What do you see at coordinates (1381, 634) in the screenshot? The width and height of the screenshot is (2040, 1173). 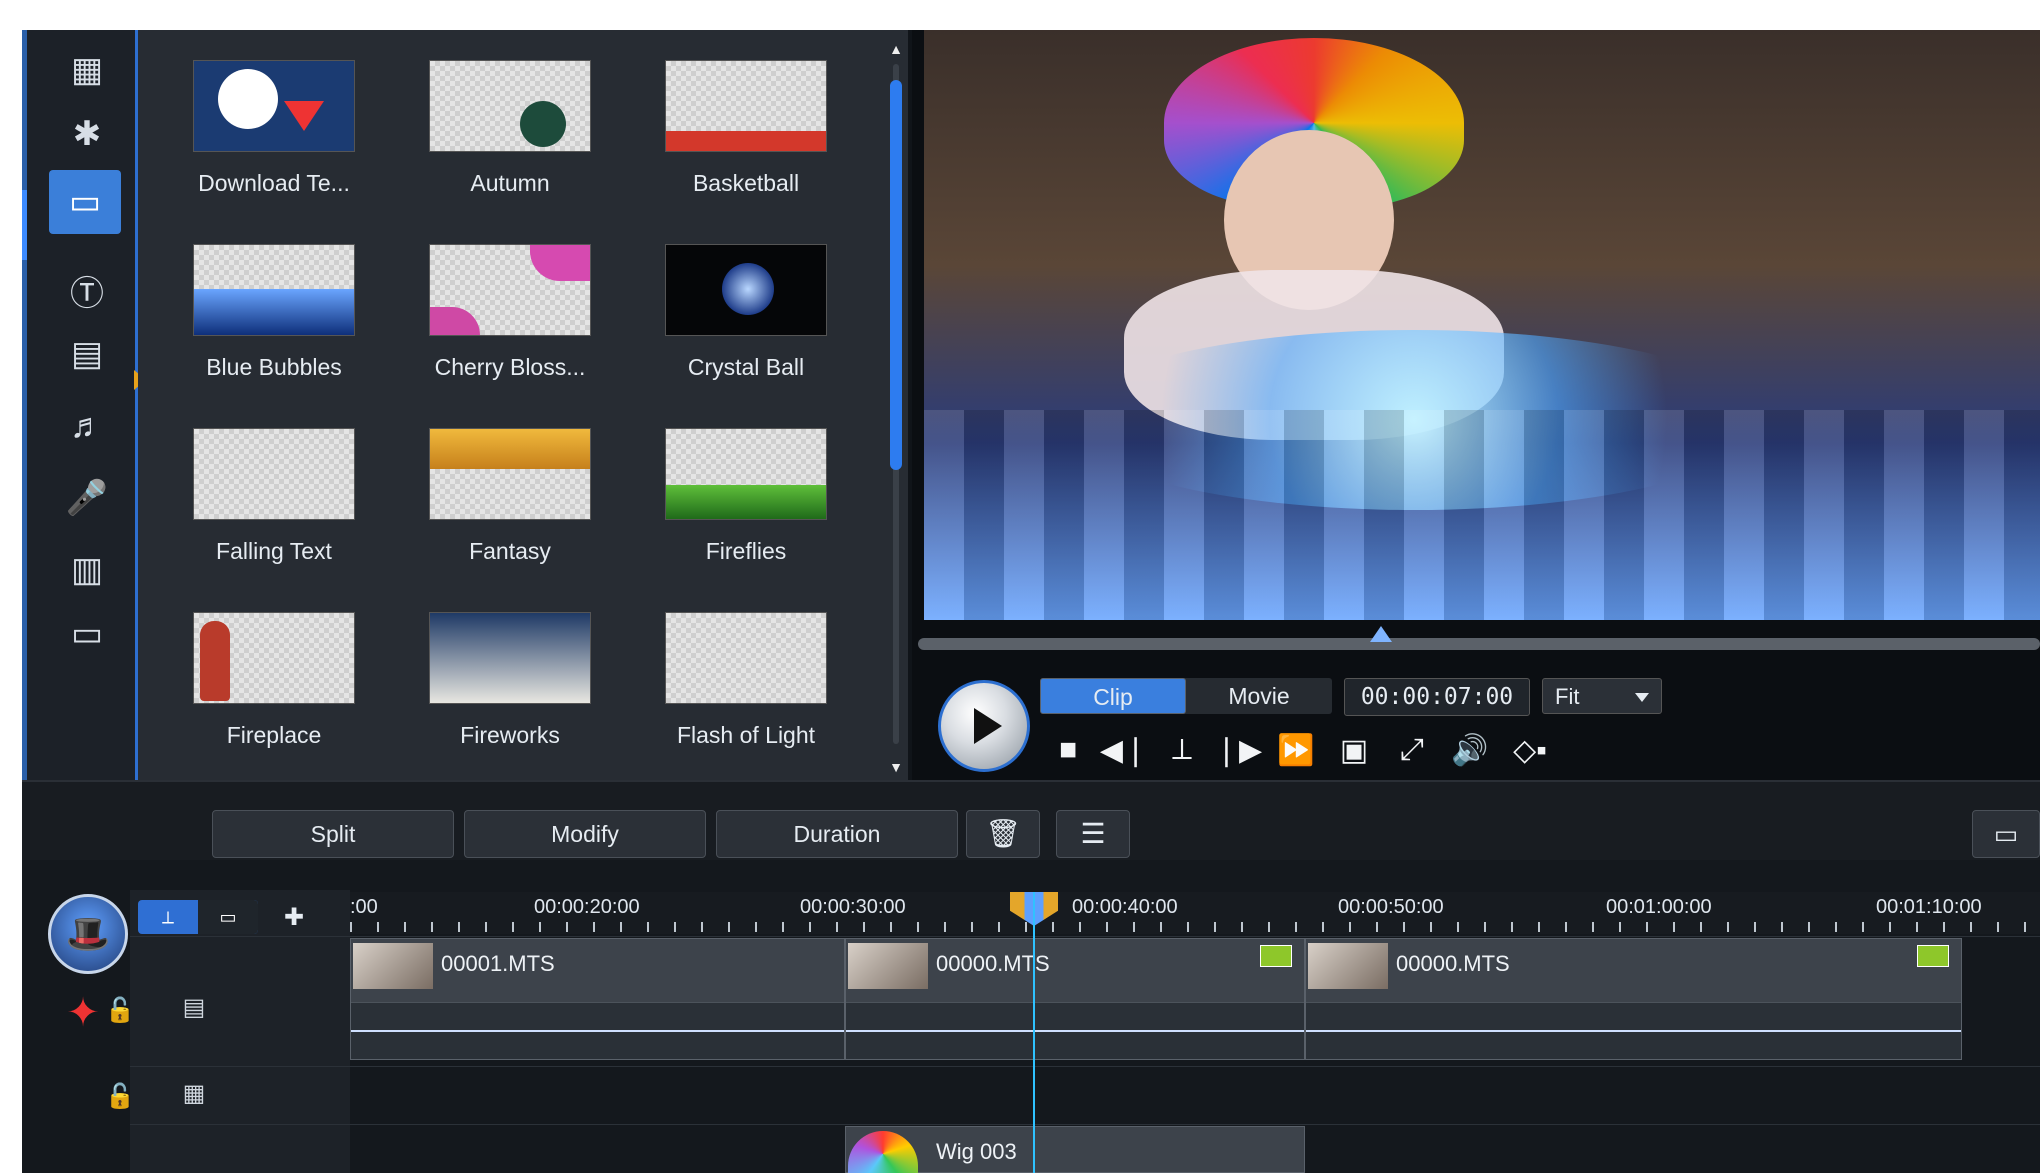 I see `scrubber-handle` at bounding box center [1381, 634].